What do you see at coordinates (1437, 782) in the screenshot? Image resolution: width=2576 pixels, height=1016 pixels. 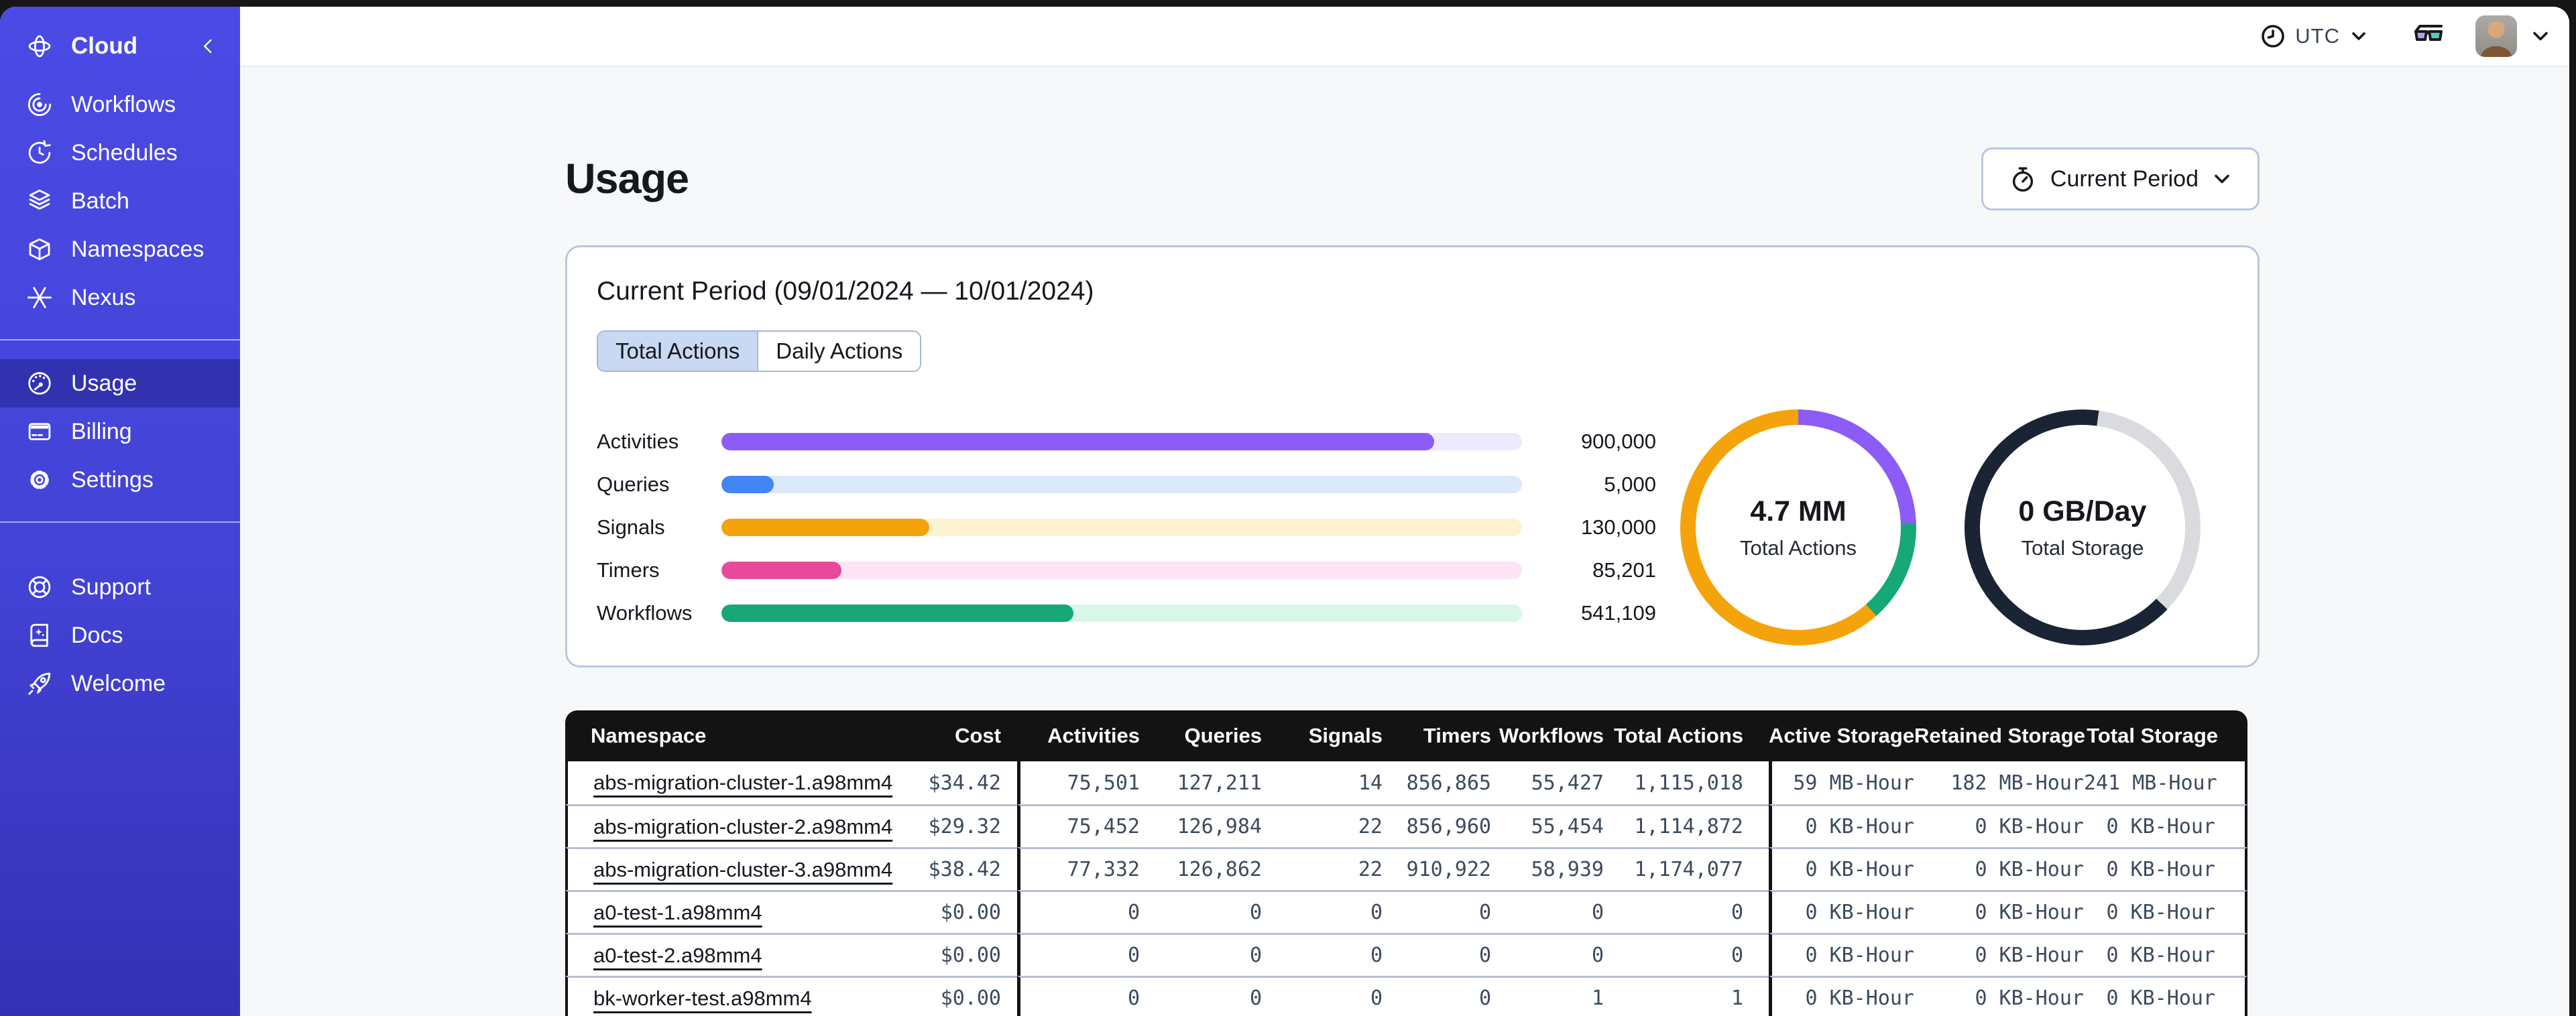 I see `cell-timers: 856,865` at bounding box center [1437, 782].